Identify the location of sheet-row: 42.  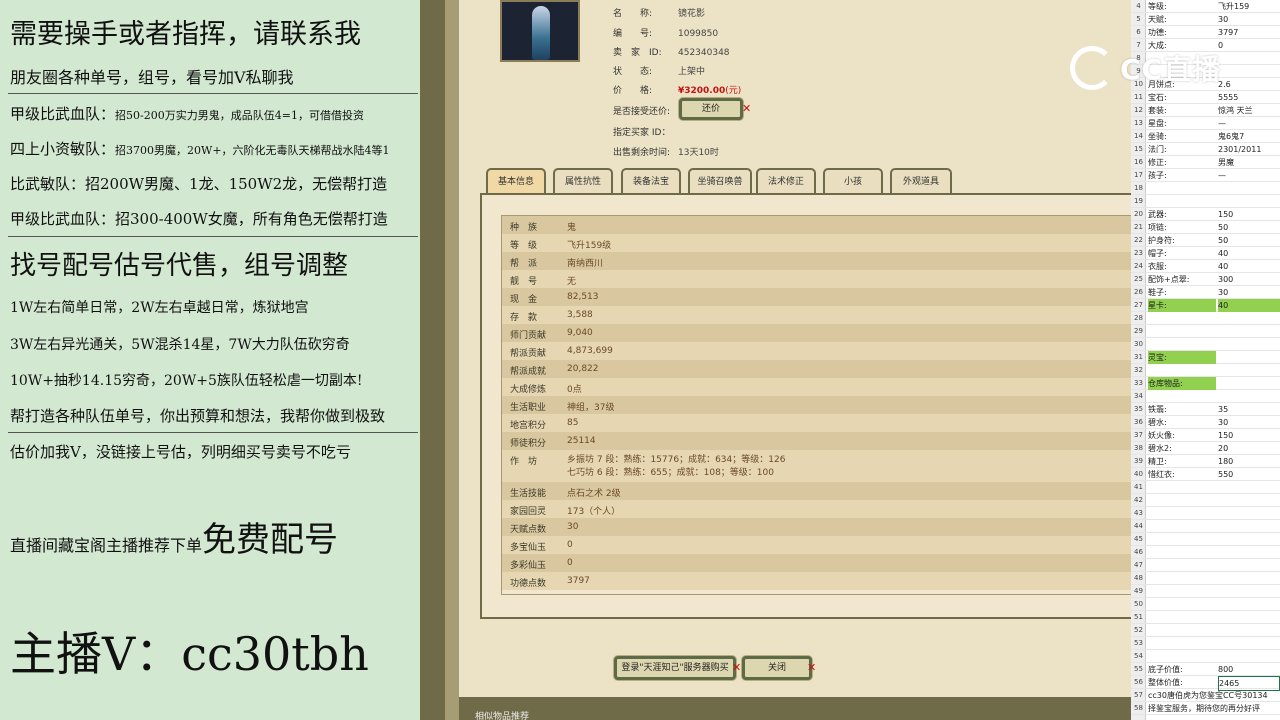
(1205, 500).